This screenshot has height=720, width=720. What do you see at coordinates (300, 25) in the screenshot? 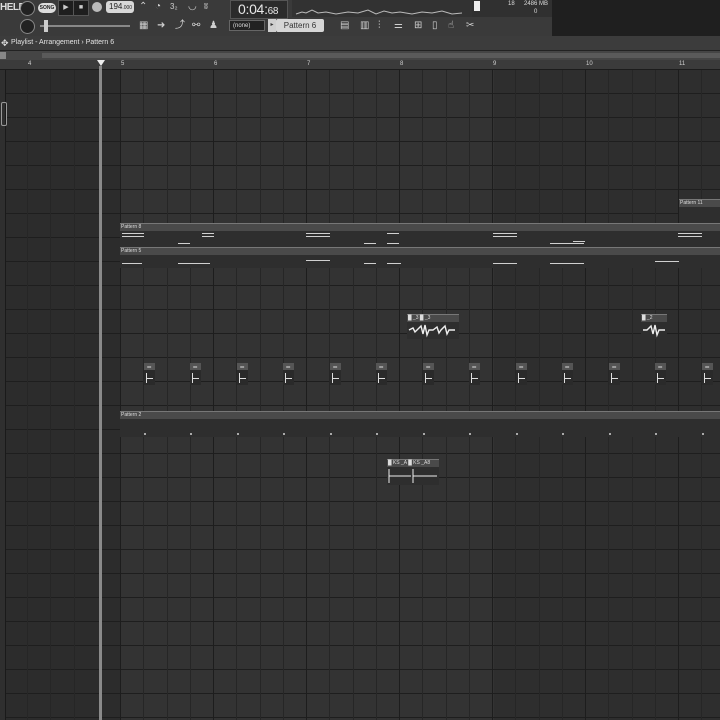
I see `pattern-selector: Pattern 6` at bounding box center [300, 25].